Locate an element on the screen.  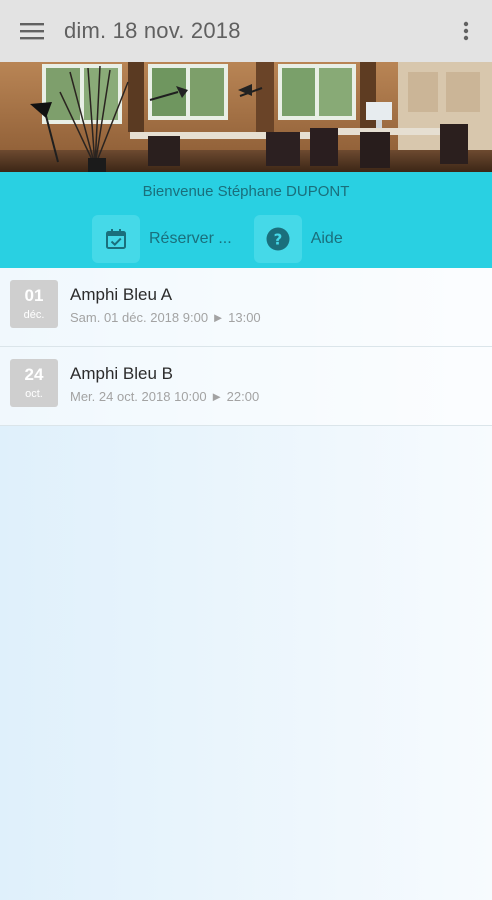
help-label: Aide is located at coordinates (326, 238).